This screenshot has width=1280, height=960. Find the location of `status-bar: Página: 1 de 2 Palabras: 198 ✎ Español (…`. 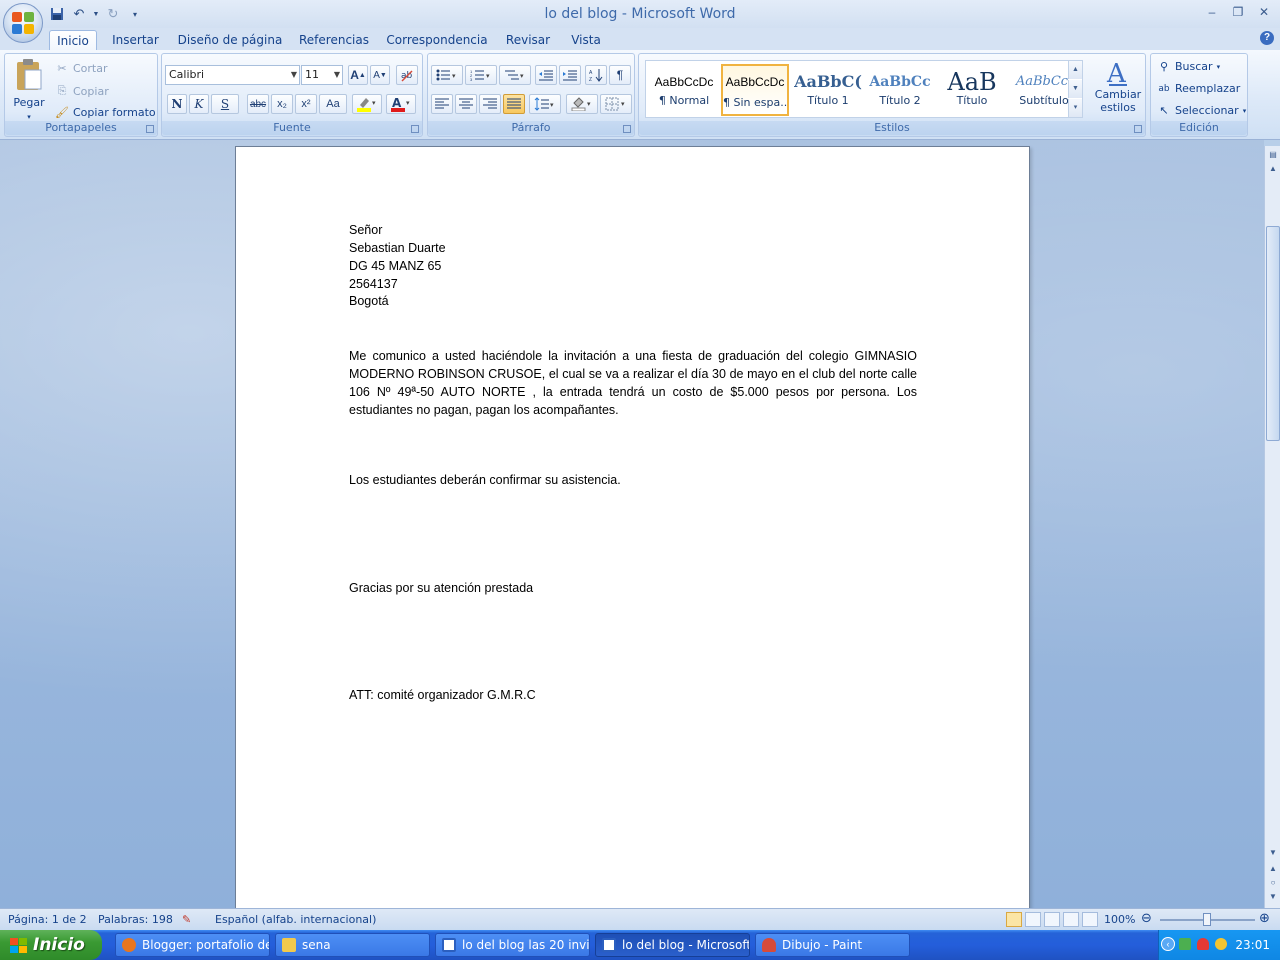

status-bar: Página: 1 de 2 Palabras: 198 ✎ Español (… is located at coordinates (640, 919).